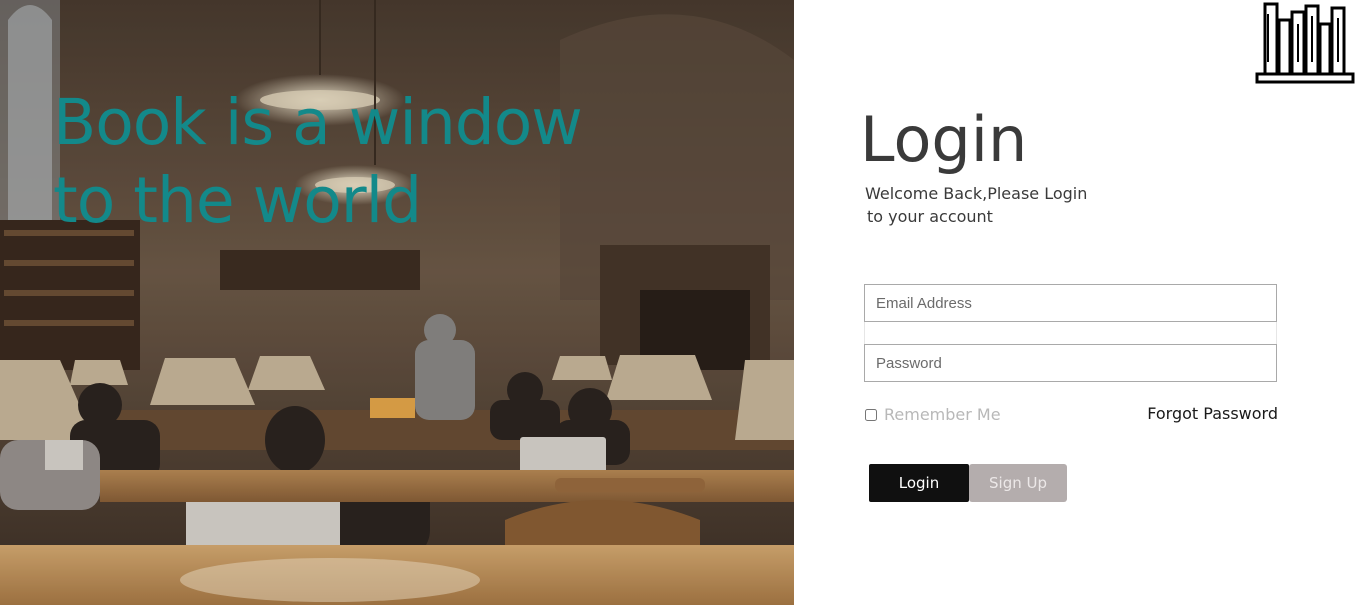  Describe the element at coordinates (930, 216) in the screenshot. I see `welcome-line2: to your account` at that location.